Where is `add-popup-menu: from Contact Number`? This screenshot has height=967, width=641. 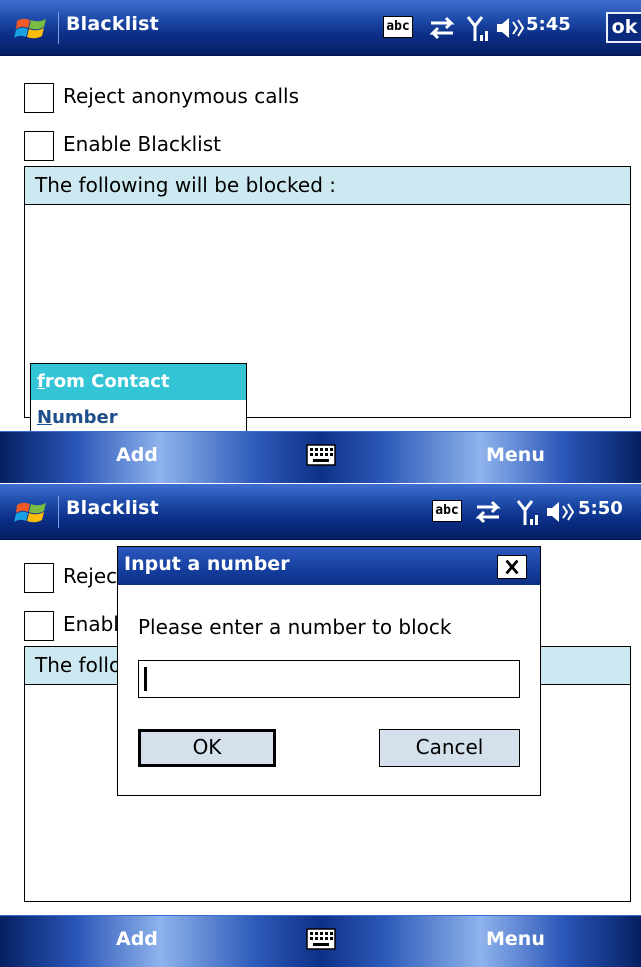
add-popup-menu: from Contact Number is located at coordinates (138, 400).